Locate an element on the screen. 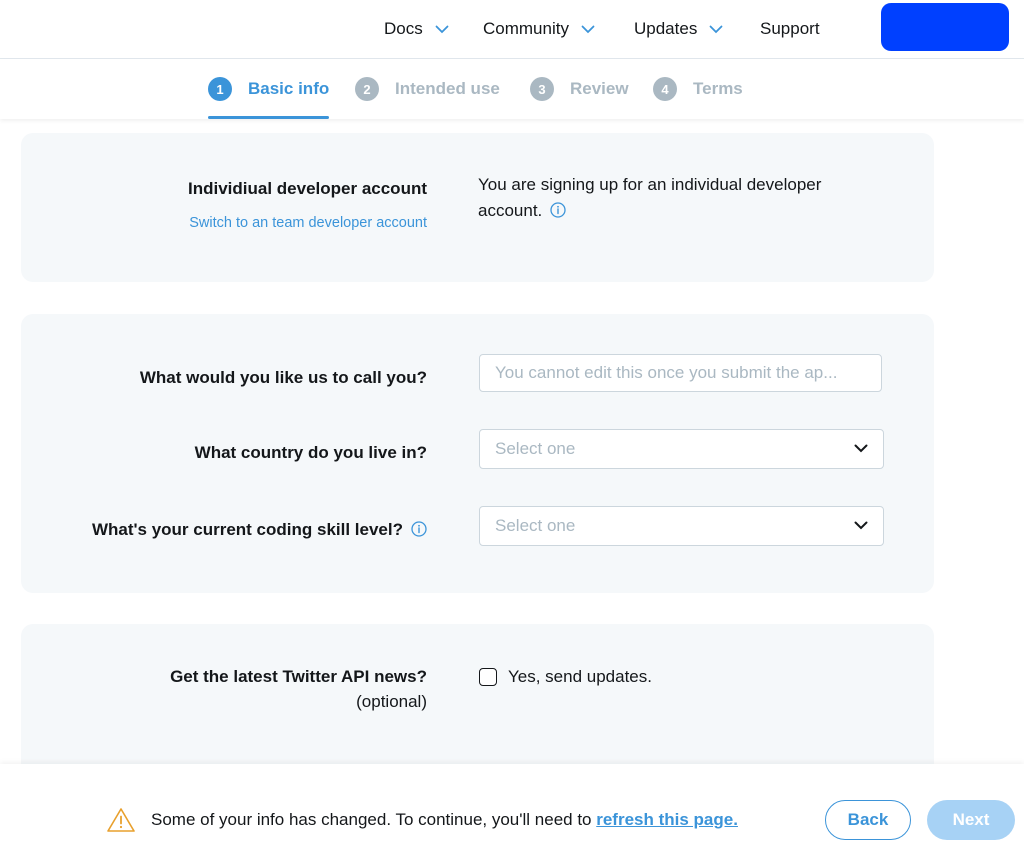 This screenshot has height=854, width=1024. step-intended-use: 2 Intended use is located at coordinates (427, 89).